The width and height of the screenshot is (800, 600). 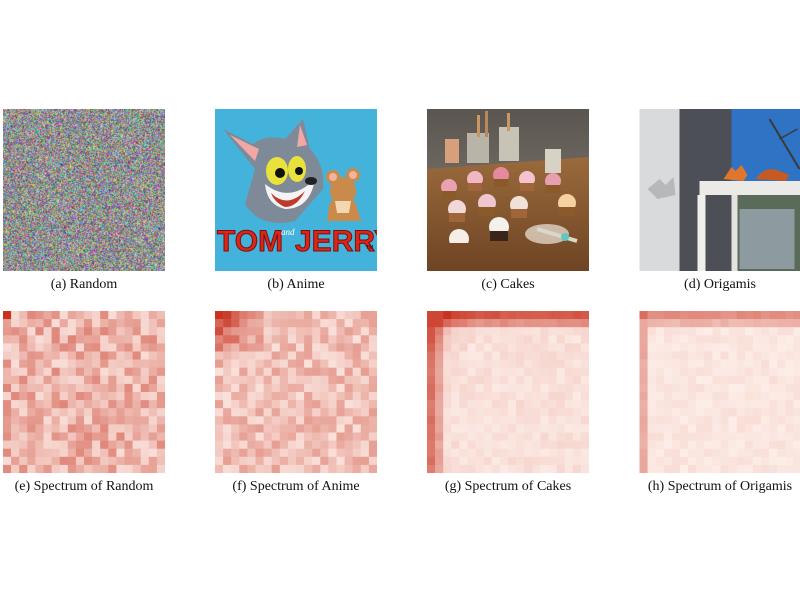 What do you see at coordinates (719, 392) in the screenshot?
I see `spectrum-origamis-heatmap` at bounding box center [719, 392].